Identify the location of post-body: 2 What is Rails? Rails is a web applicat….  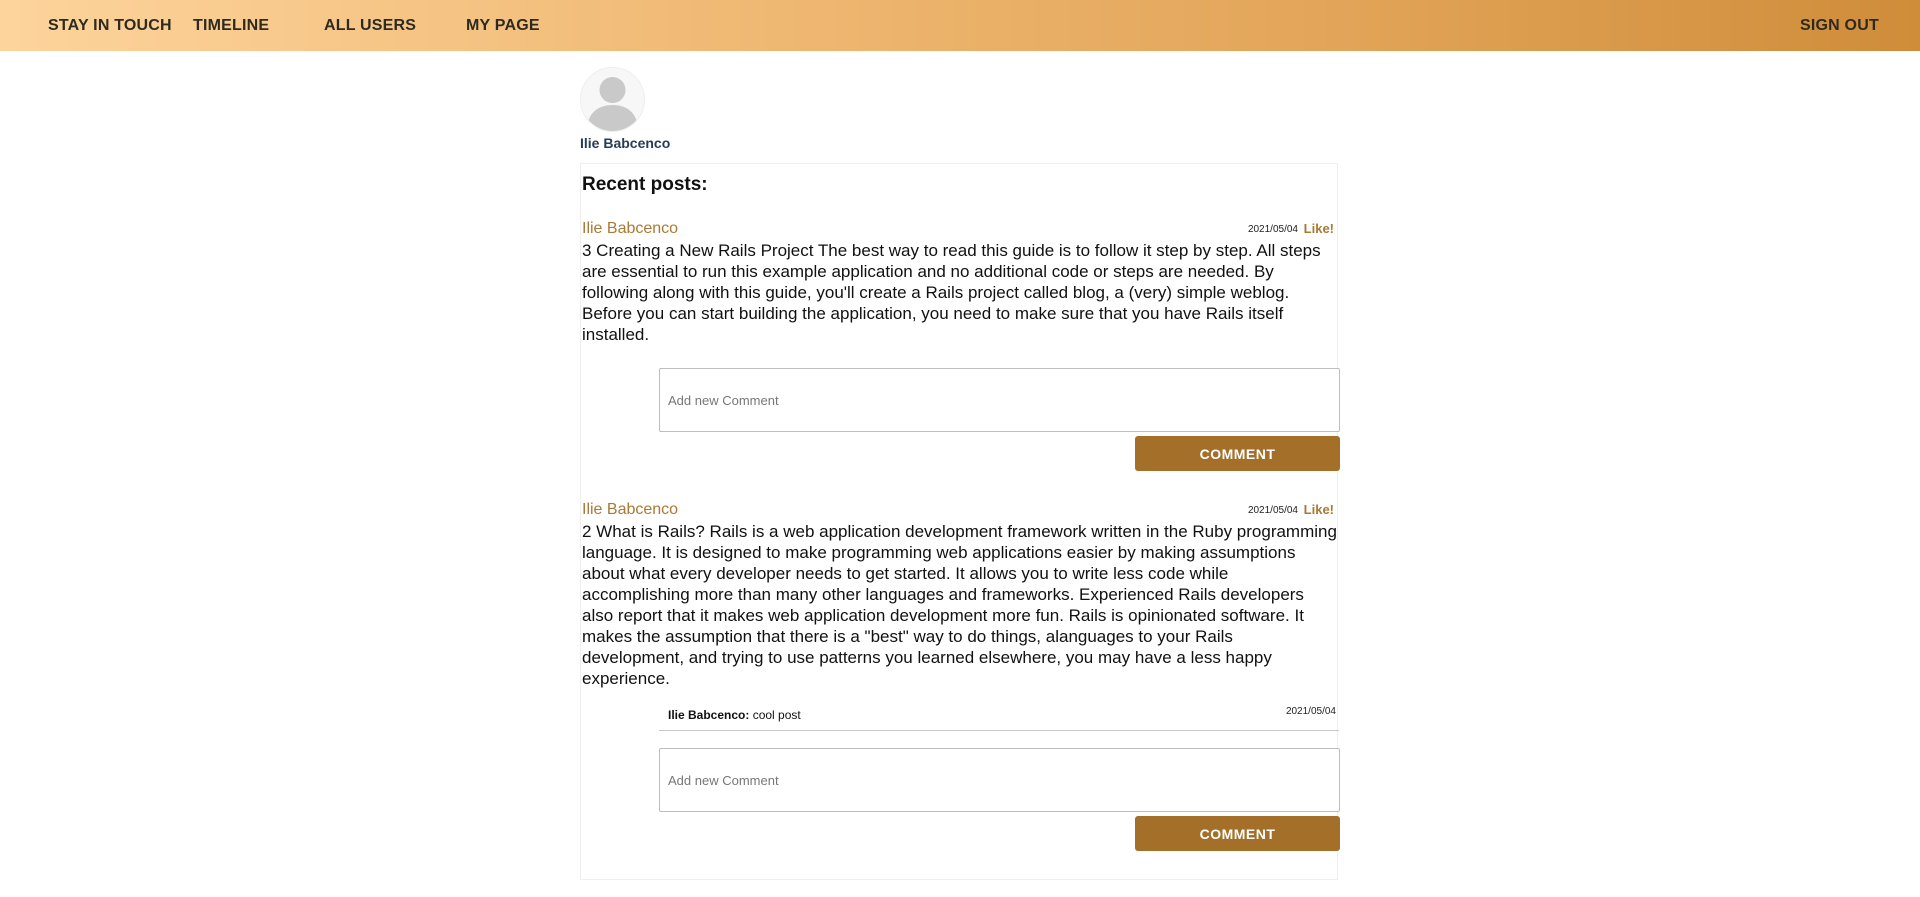
(959, 605).